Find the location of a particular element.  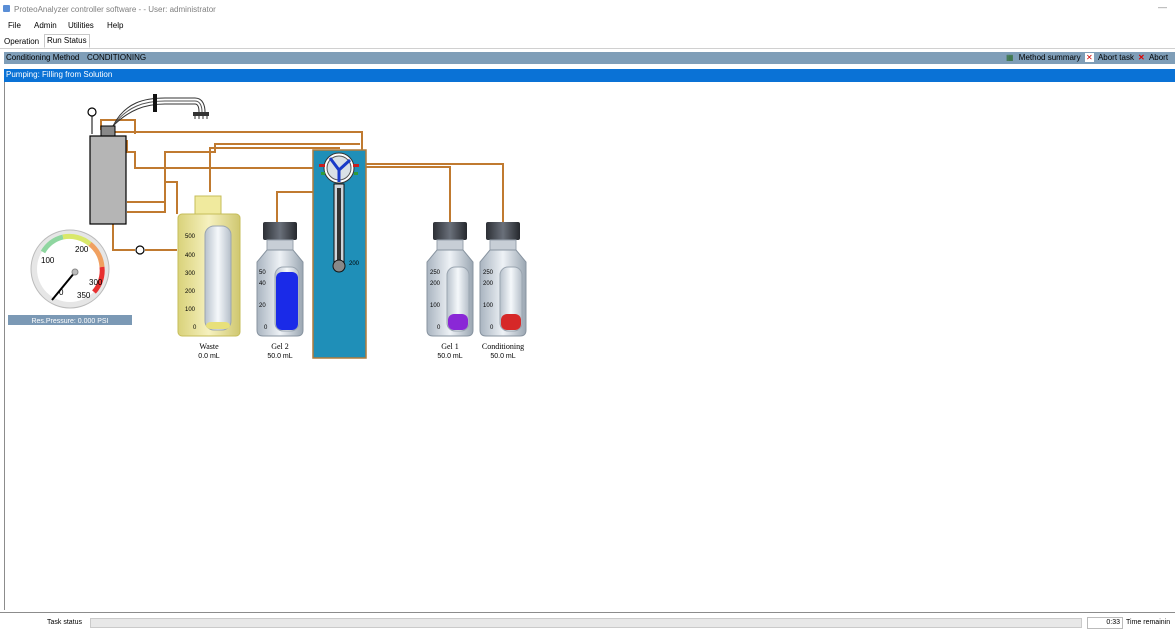

menu-file: File is located at coordinates (14, 25).